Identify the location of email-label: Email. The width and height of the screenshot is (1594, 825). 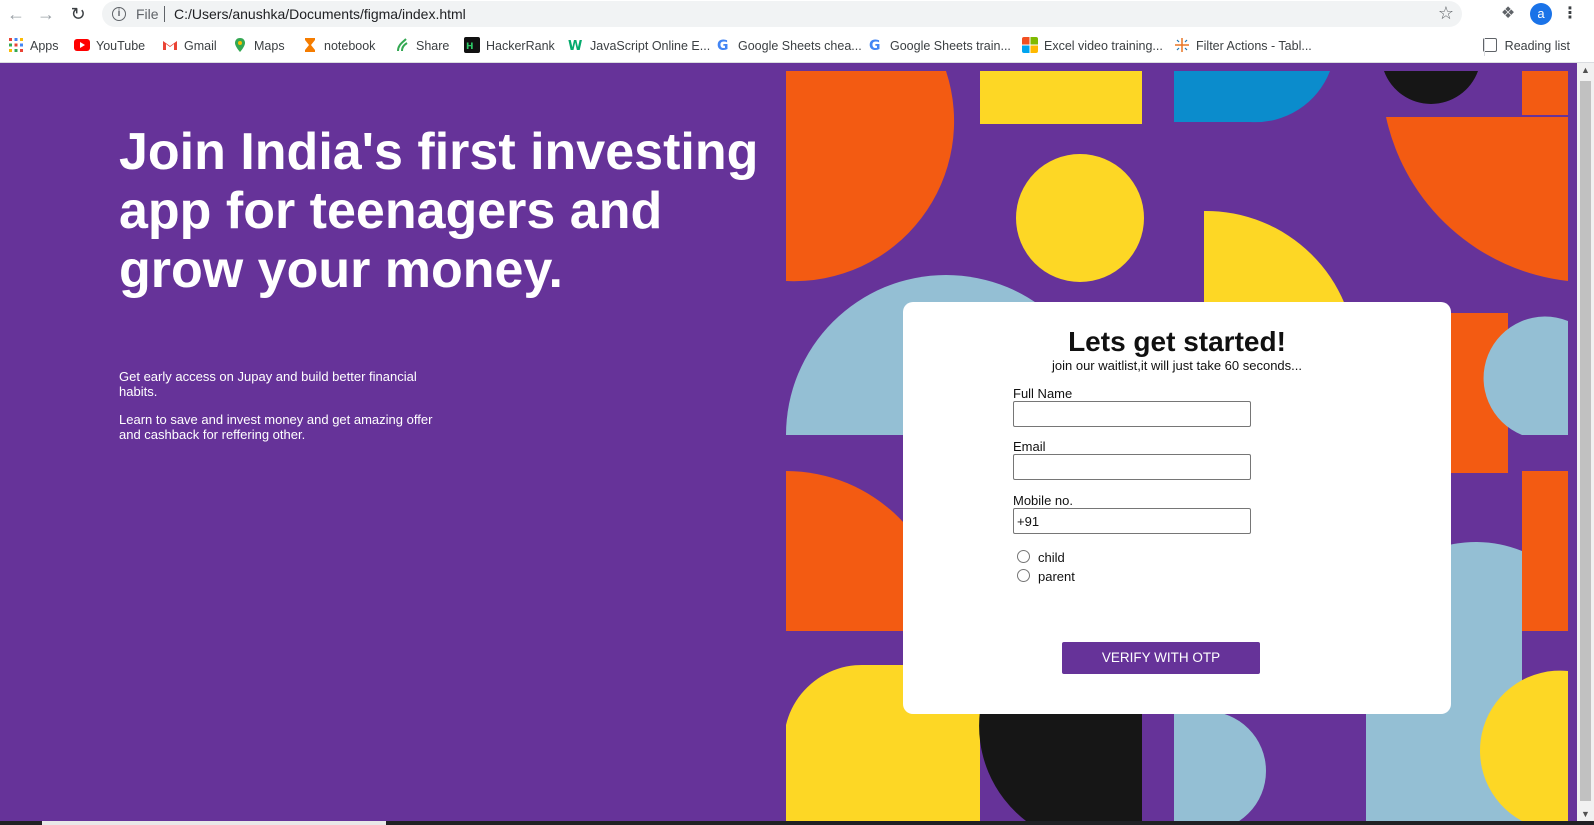
(1029, 446).